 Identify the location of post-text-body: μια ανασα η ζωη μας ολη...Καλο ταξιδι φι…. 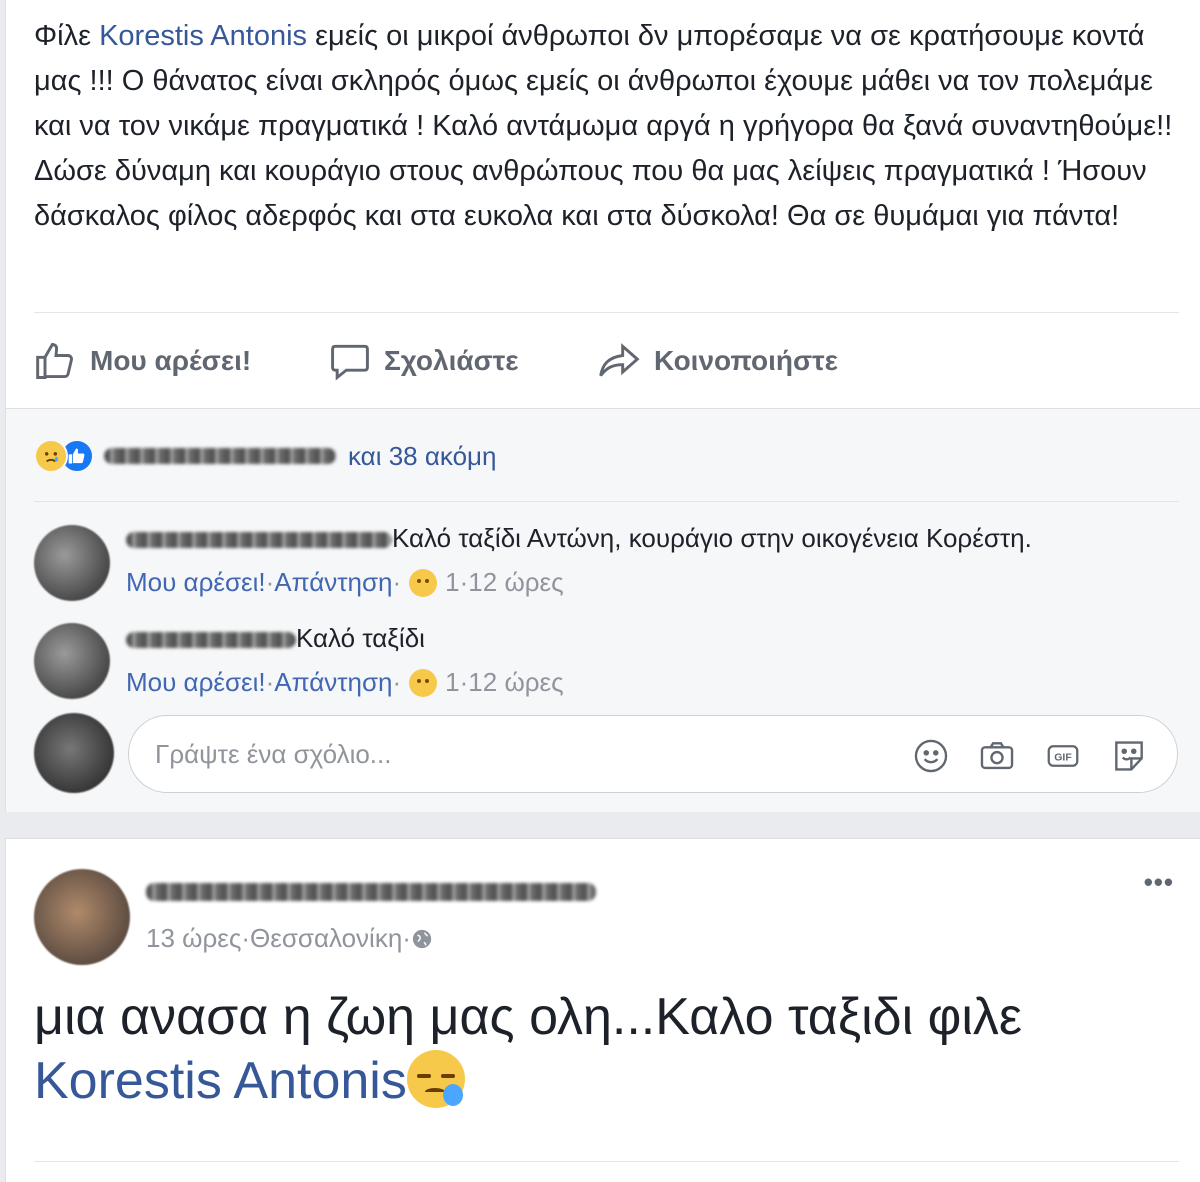
(528, 1017).